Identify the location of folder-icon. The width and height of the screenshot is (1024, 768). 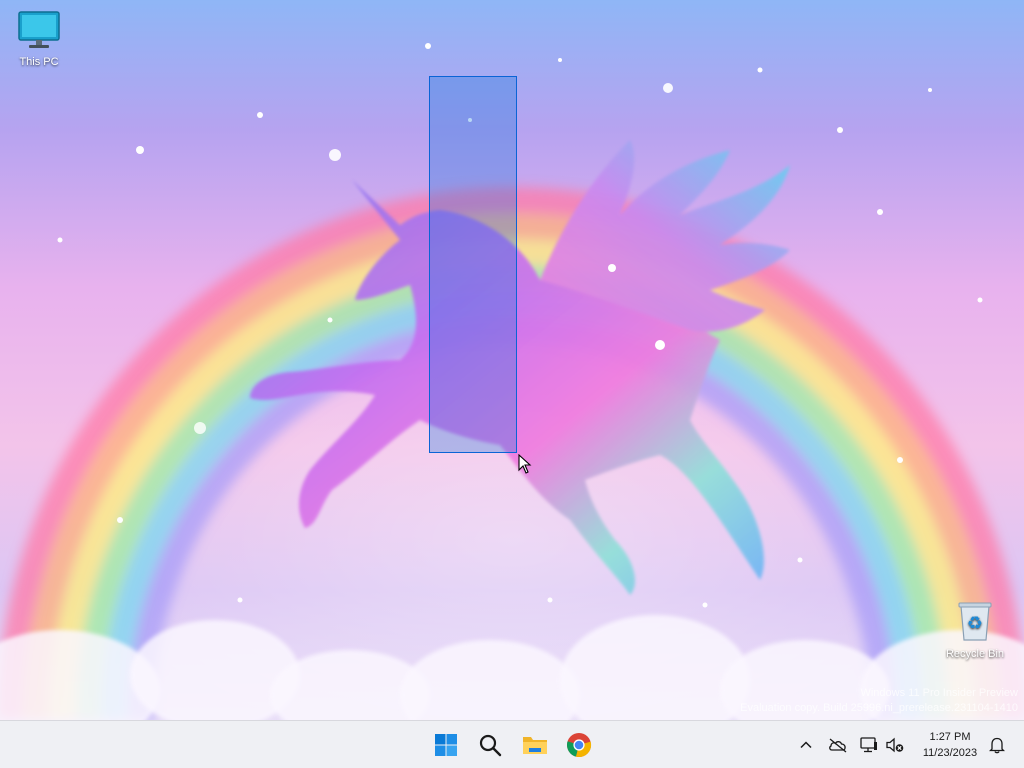
(535, 745).